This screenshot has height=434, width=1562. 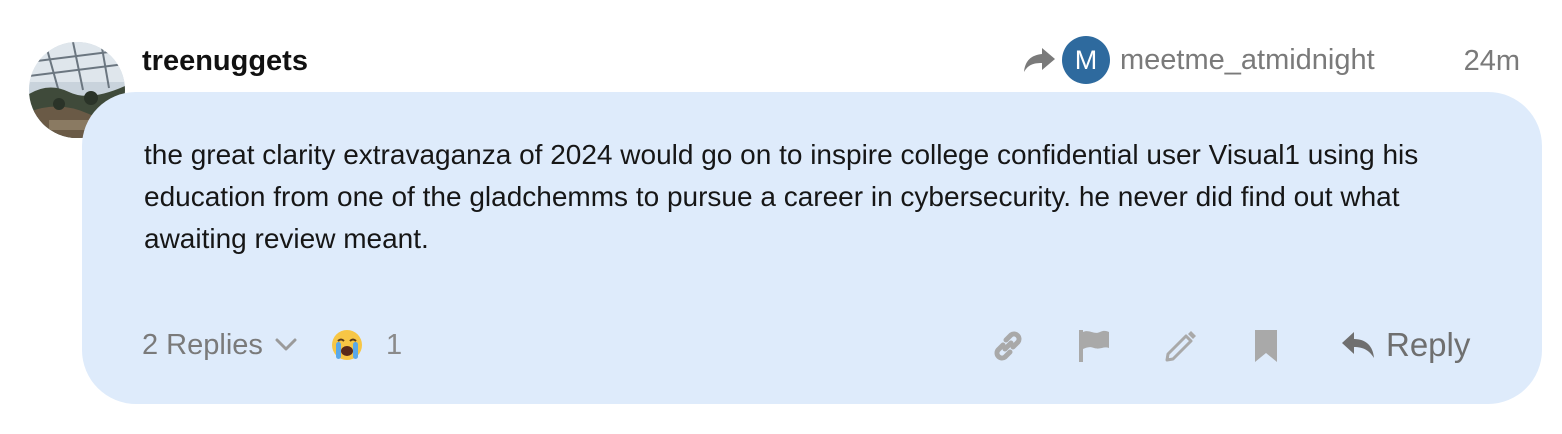 What do you see at coordinates (202, 344) in the screenshot?
I see `replies-label: 2 Replies` at bounding box center [202, 344].